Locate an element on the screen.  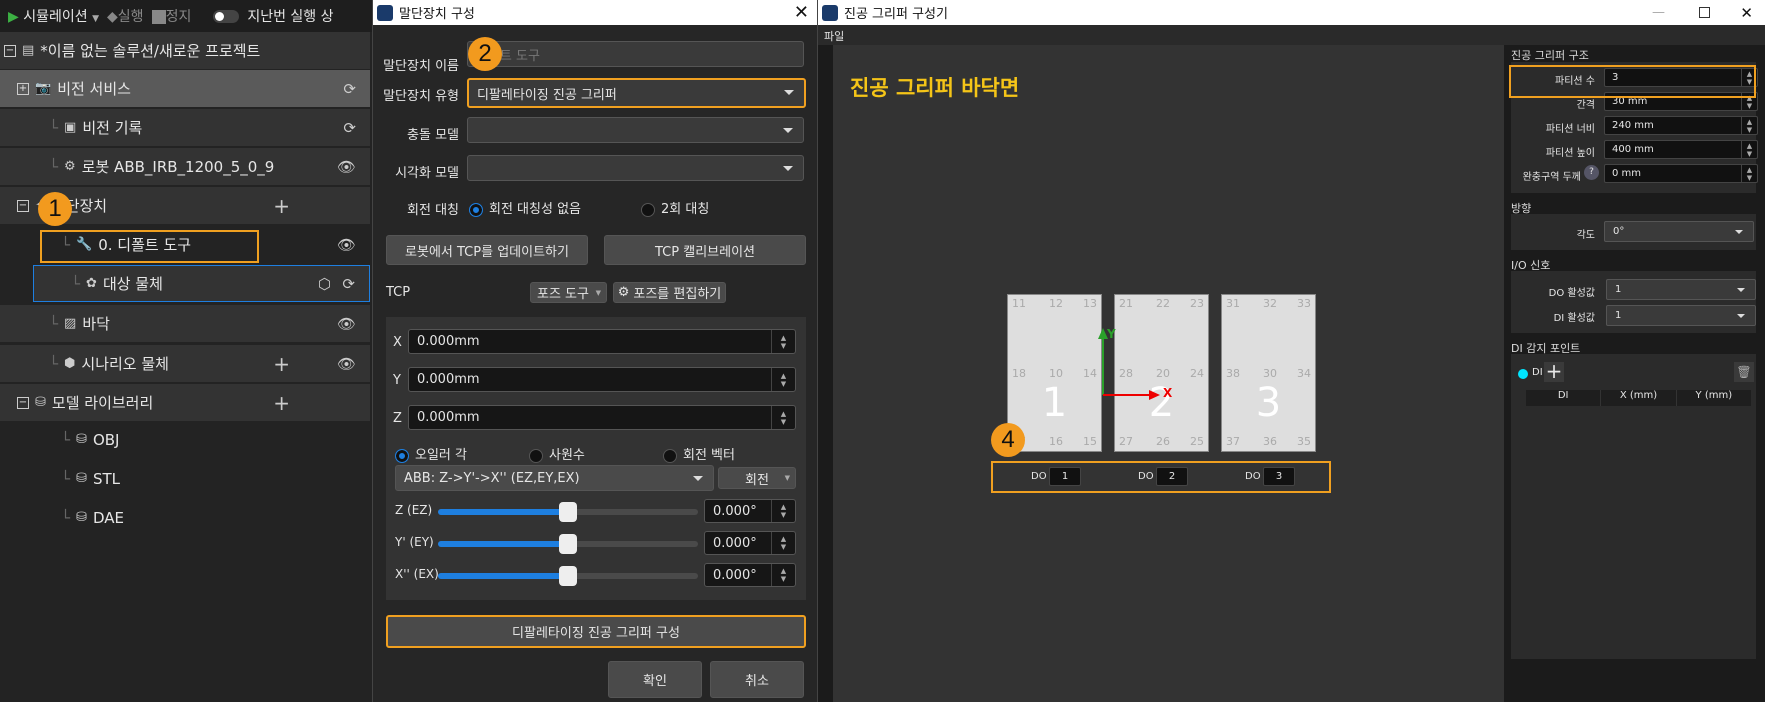
suction-point-label: 11 is located at coordinates (1019, 303).